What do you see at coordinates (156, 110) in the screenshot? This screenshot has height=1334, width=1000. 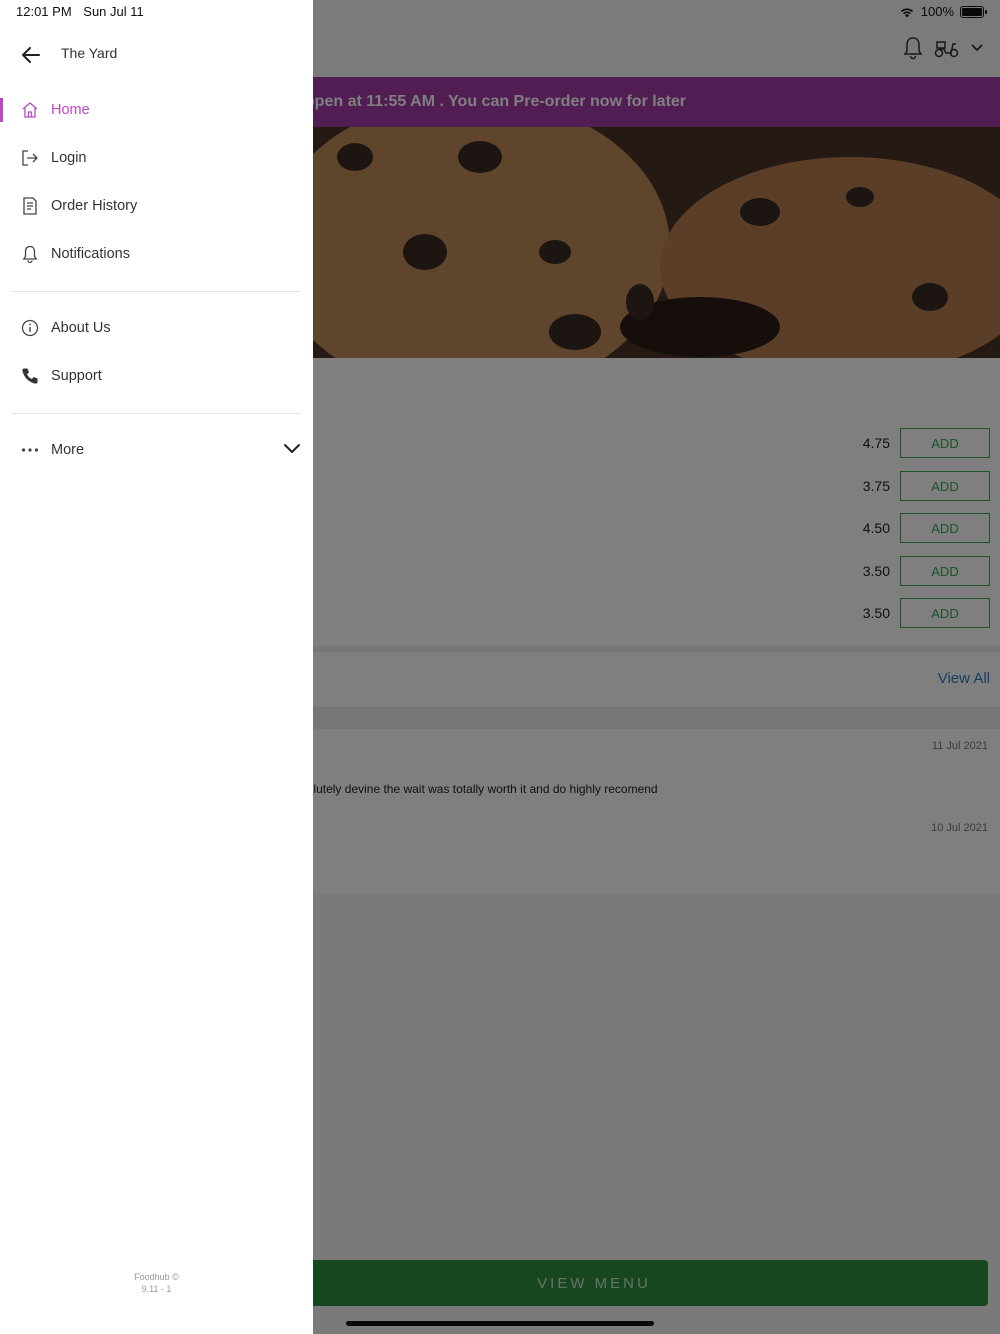 I see `drawer-item-home: Home` at bounding box center [156, 110].